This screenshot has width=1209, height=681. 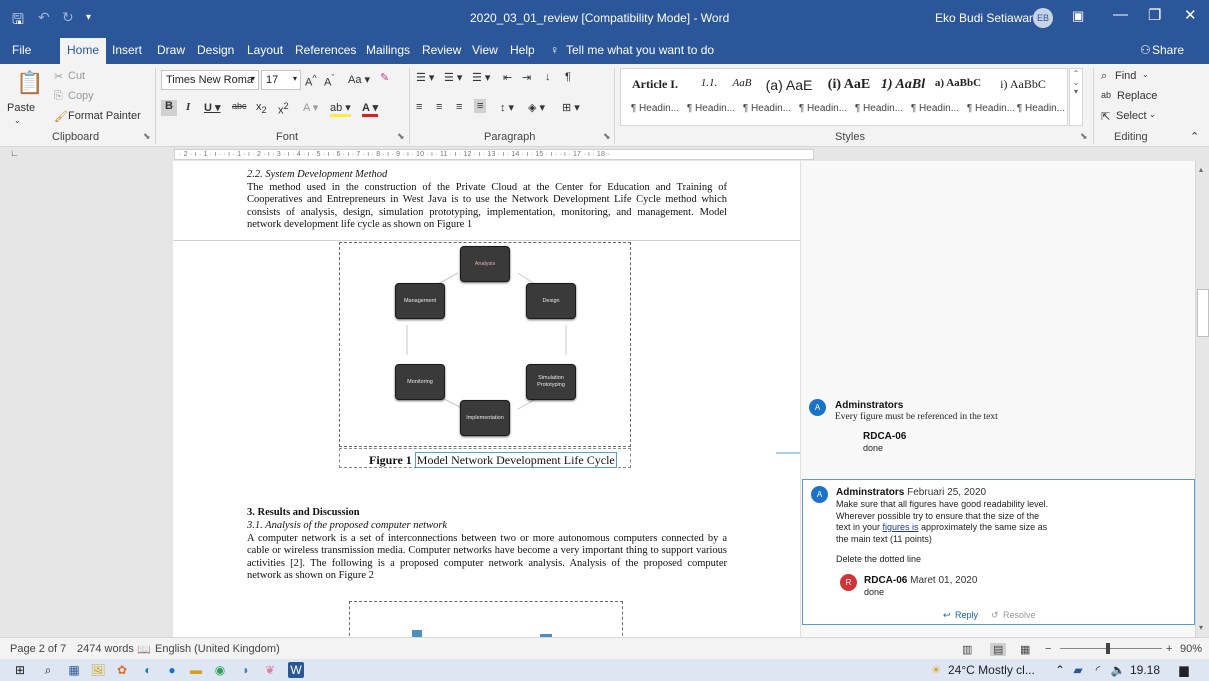 What do you see at coordinates (172, 670) in the screenshot?
I see `browser-icon: ●` at bounding box center [172, 670].